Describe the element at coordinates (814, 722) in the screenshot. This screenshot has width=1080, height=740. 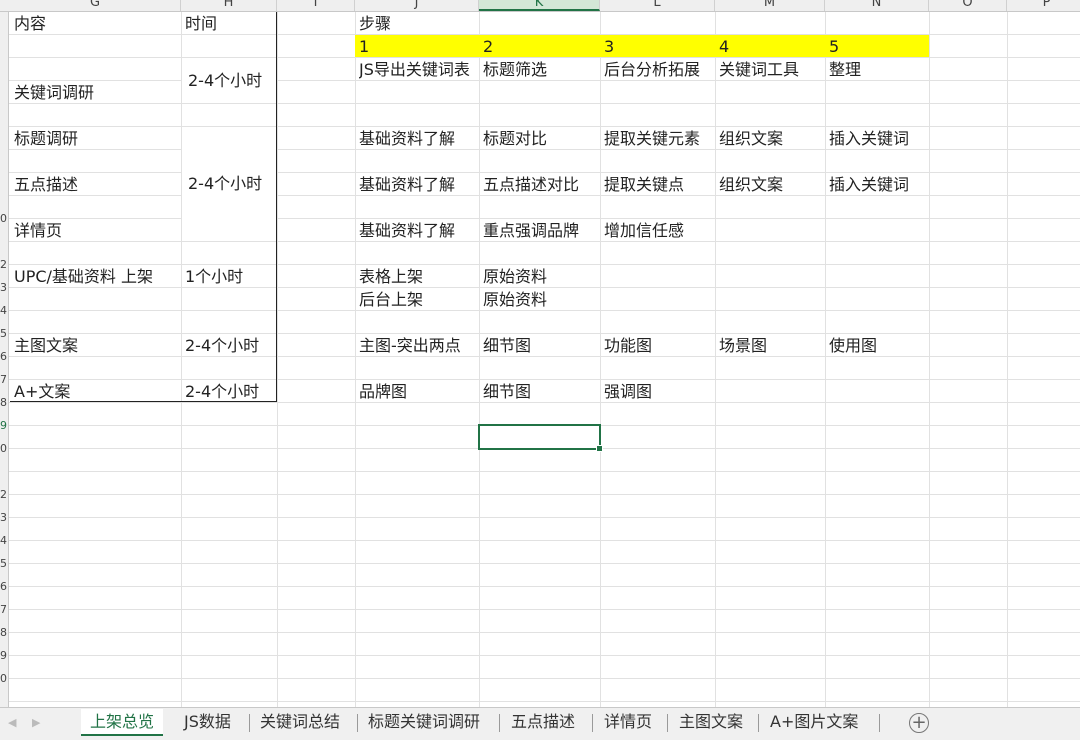
I see `sheet-tab-aplus-image-copy: A+图片文案` at that location.